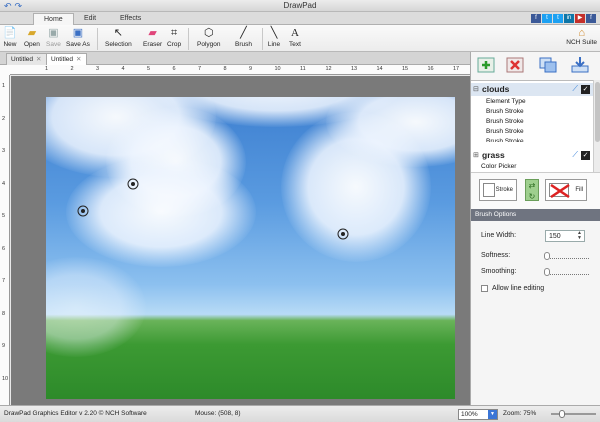 The image size is (600, 422). I want to click on ruler-tick-label: 1, so click(4, 86).